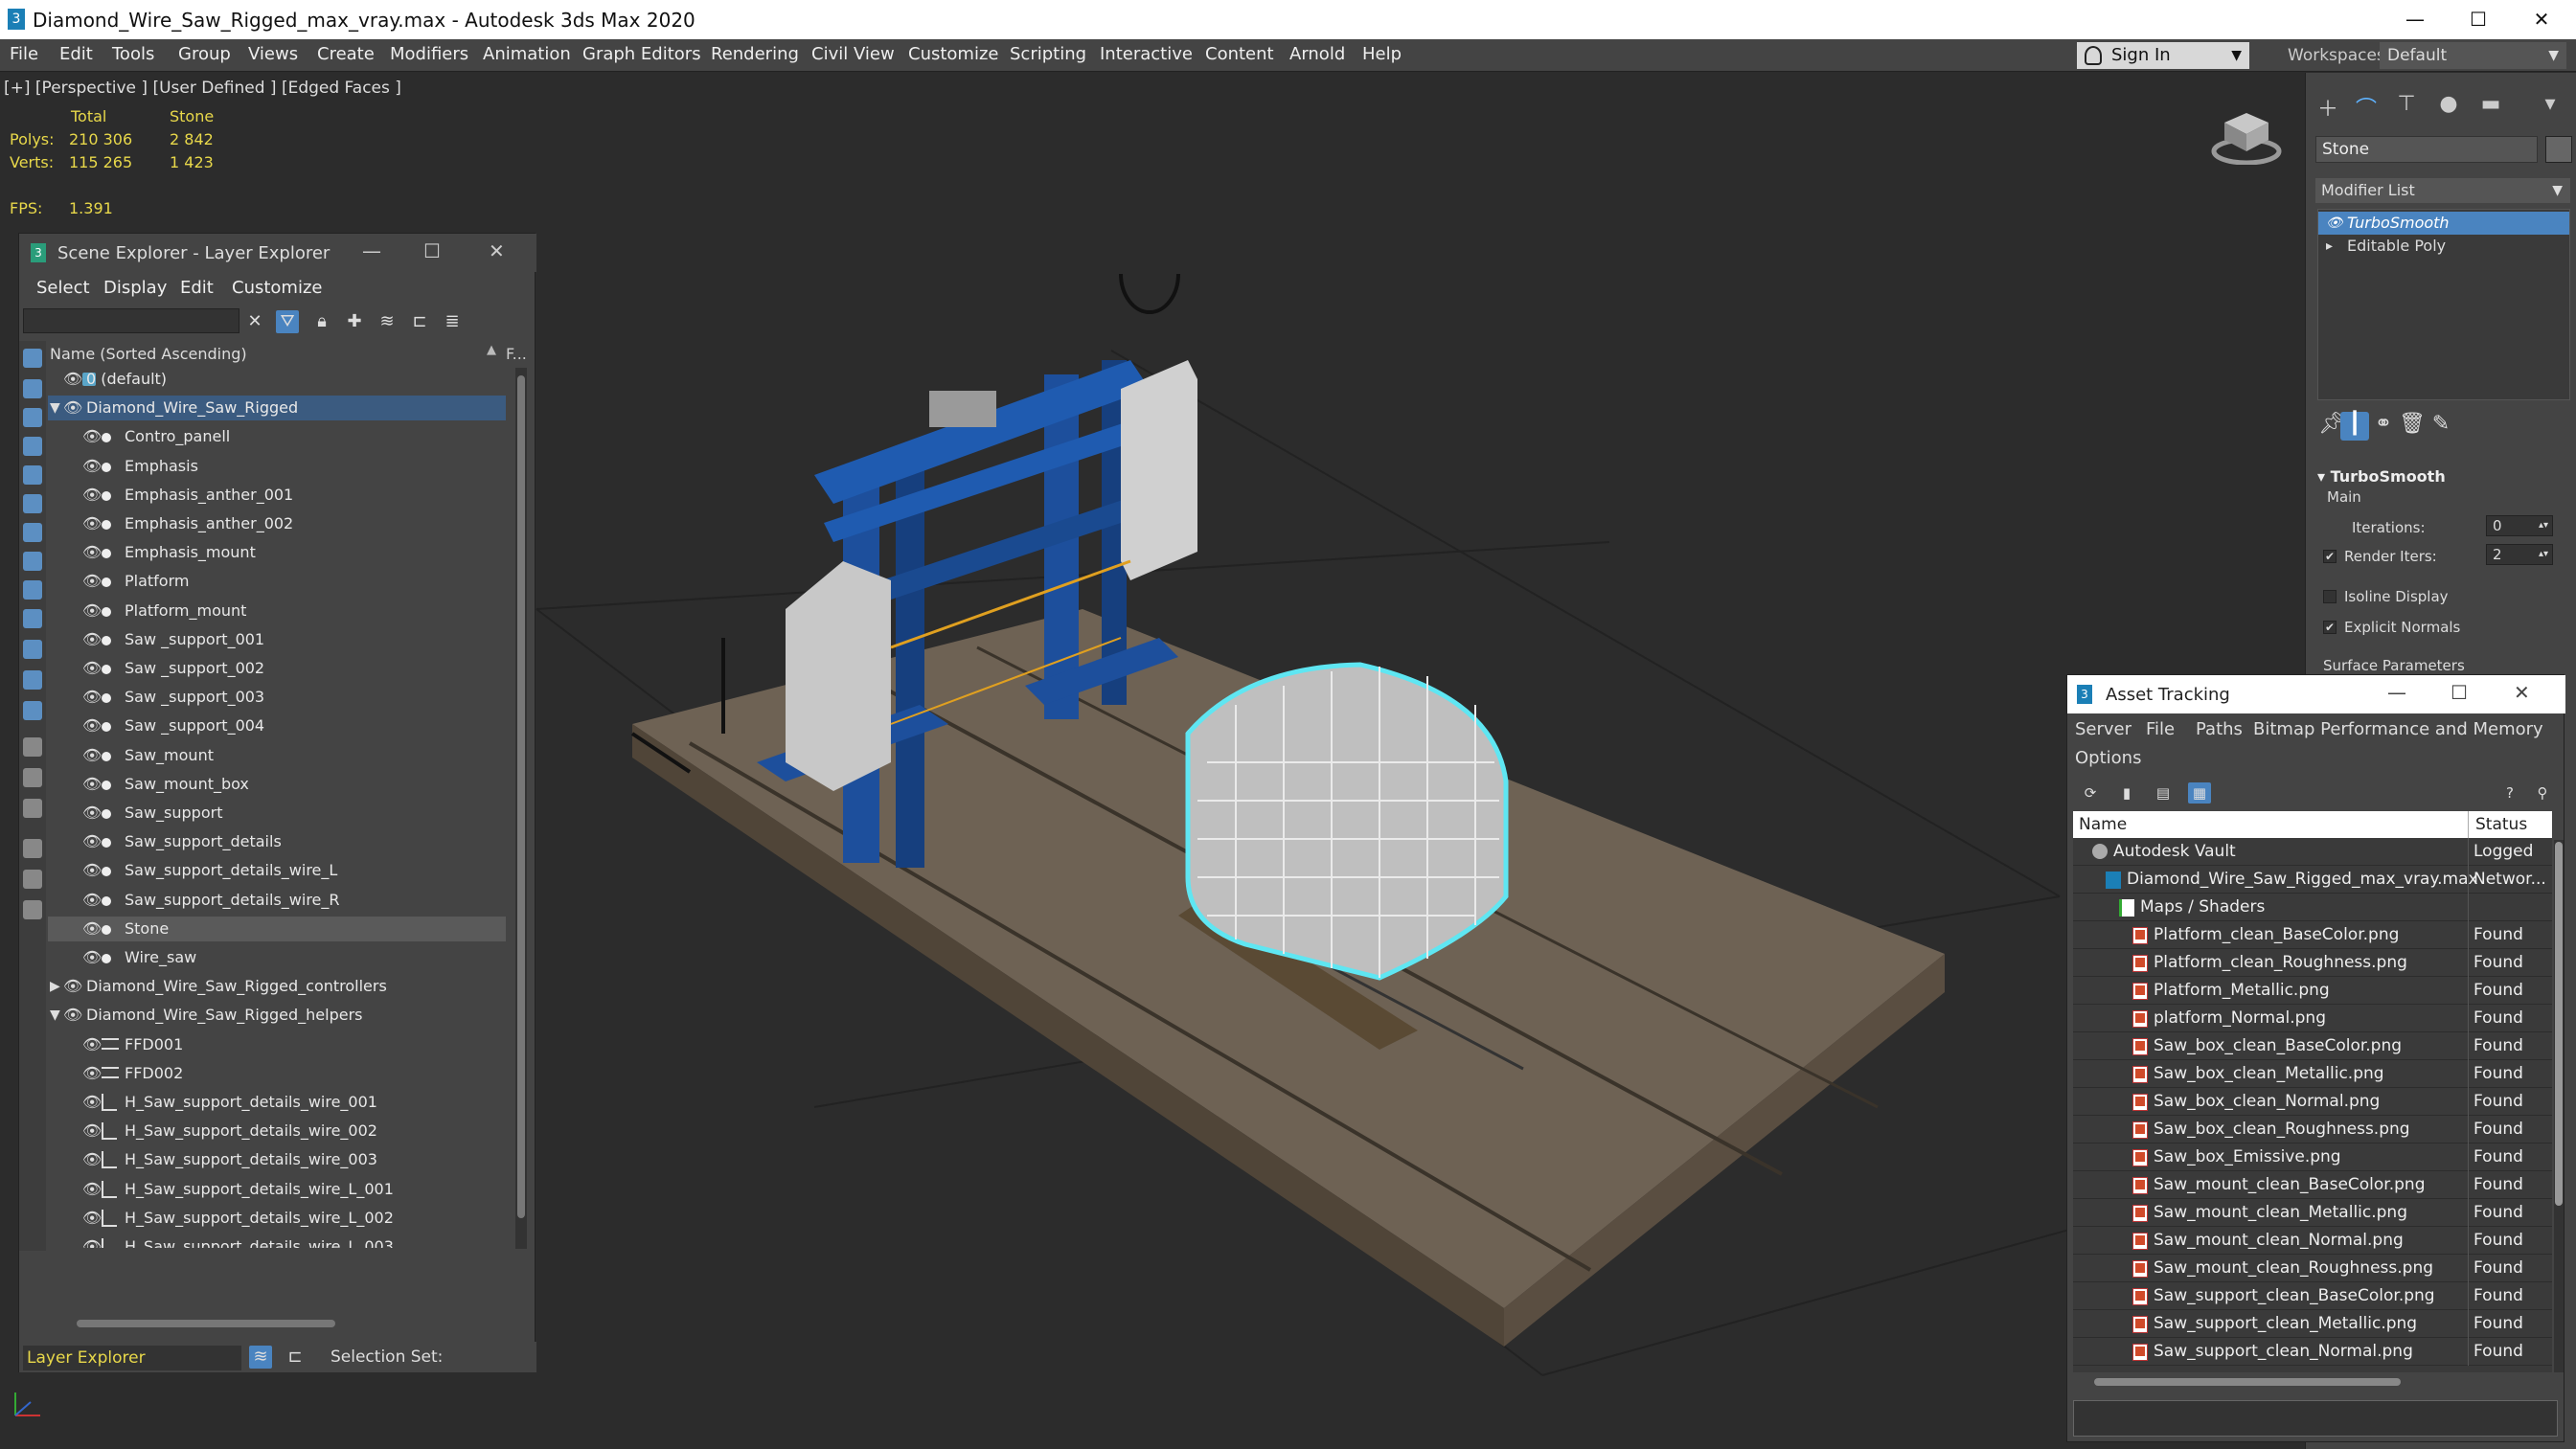  I want to click on tree-horizontal-scrollbar, so click(206, 1323).